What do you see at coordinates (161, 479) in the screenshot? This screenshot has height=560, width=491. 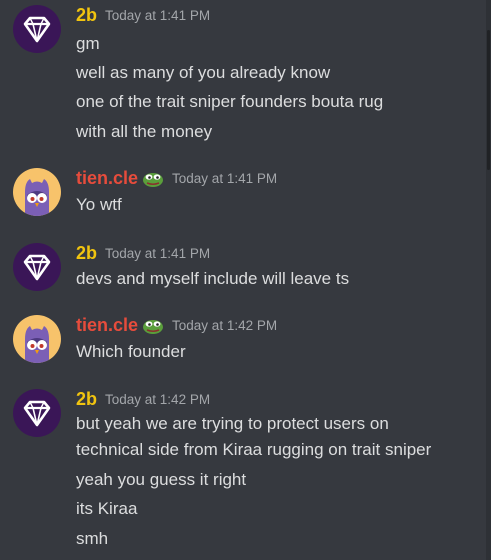 I see `message-text: yeah you guess it right` at bounding box center [161, 479].